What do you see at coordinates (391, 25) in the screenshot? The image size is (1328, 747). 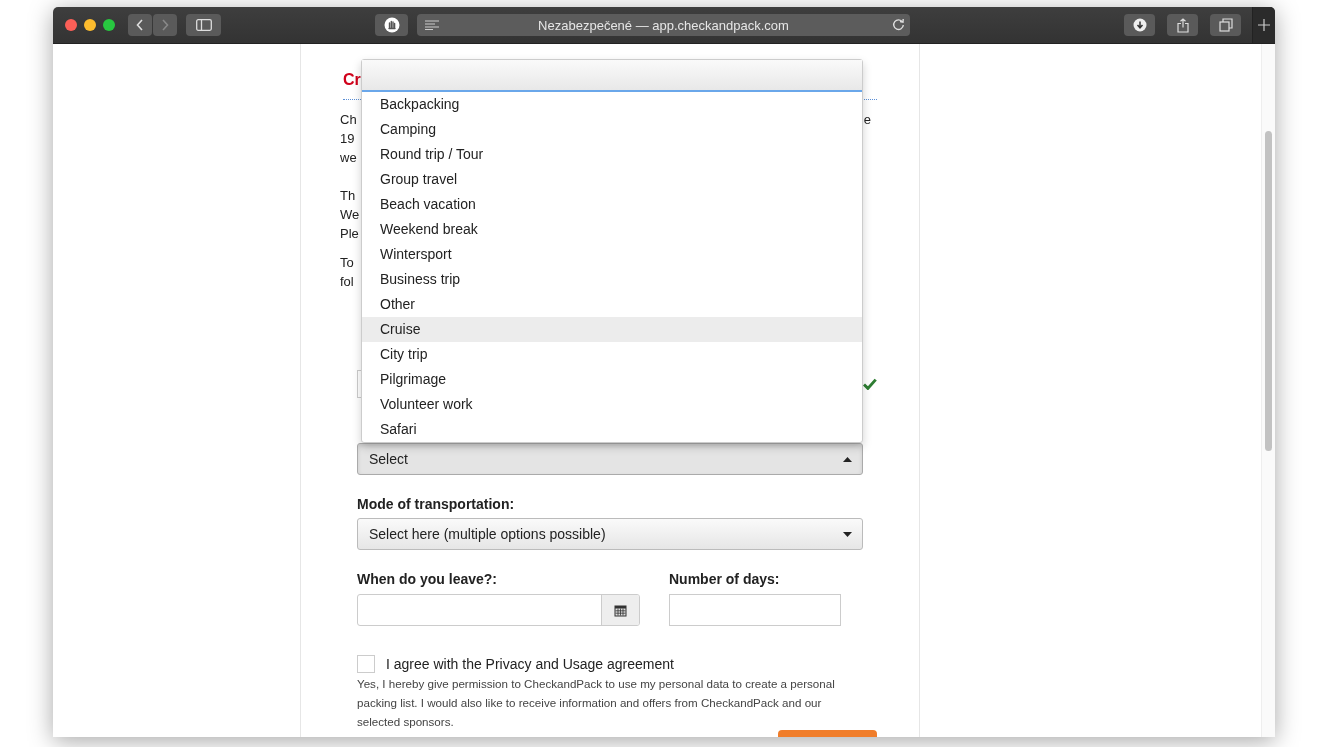 I see `privacy-button` at bounding box center [391, 25].